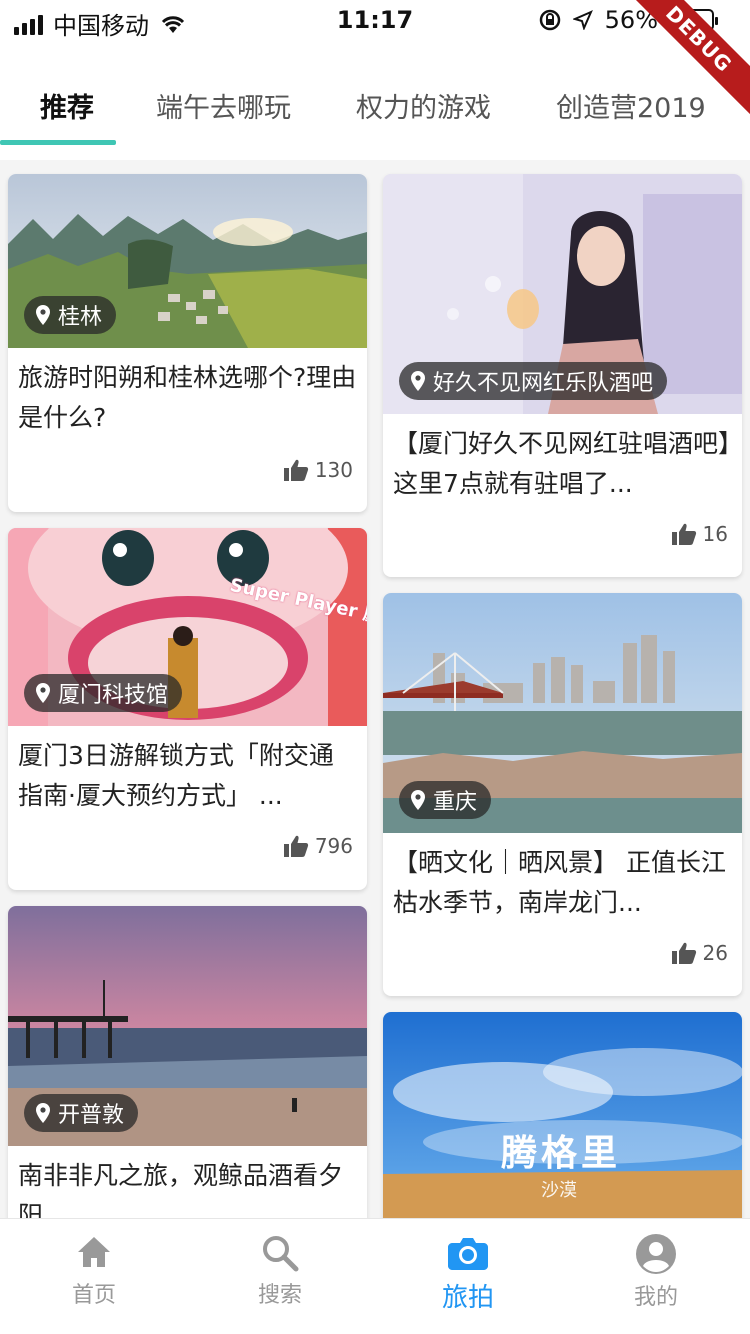 The image size is (750, 1334). Describe the element at coordinates (423, 105) in the screenshot. I see `tab-game-of-thrones: 权力的游戏` at that location.